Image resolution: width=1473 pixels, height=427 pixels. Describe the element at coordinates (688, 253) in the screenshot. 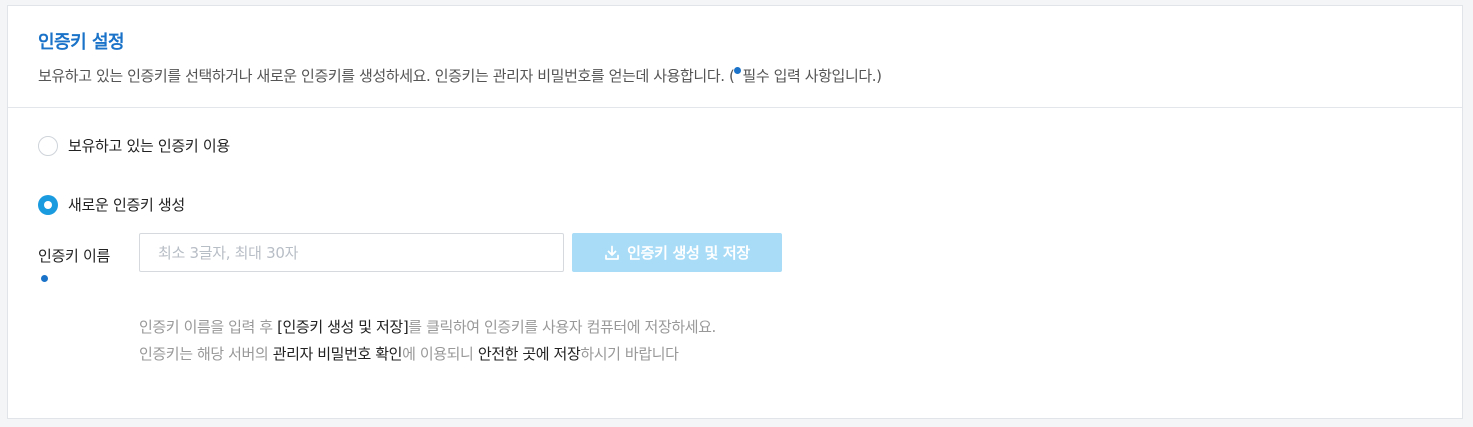

I see `generate-button-label: 인증키 생성 및 저장` at that location.